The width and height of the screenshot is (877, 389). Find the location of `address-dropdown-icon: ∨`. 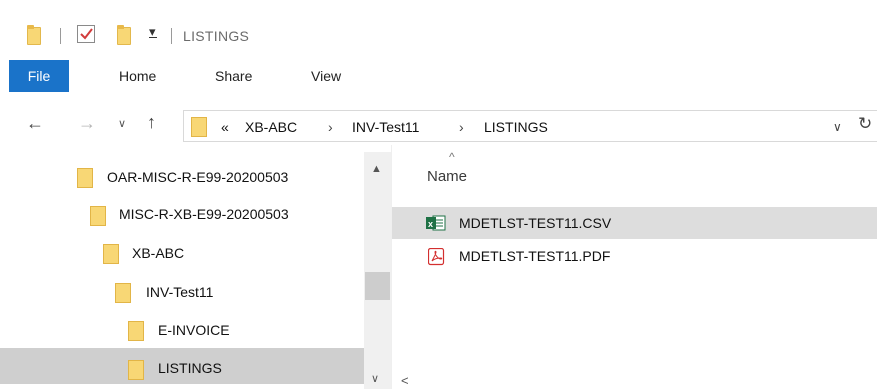

address-dropdown-icon: ∨ is located at coordinates (837, 127).